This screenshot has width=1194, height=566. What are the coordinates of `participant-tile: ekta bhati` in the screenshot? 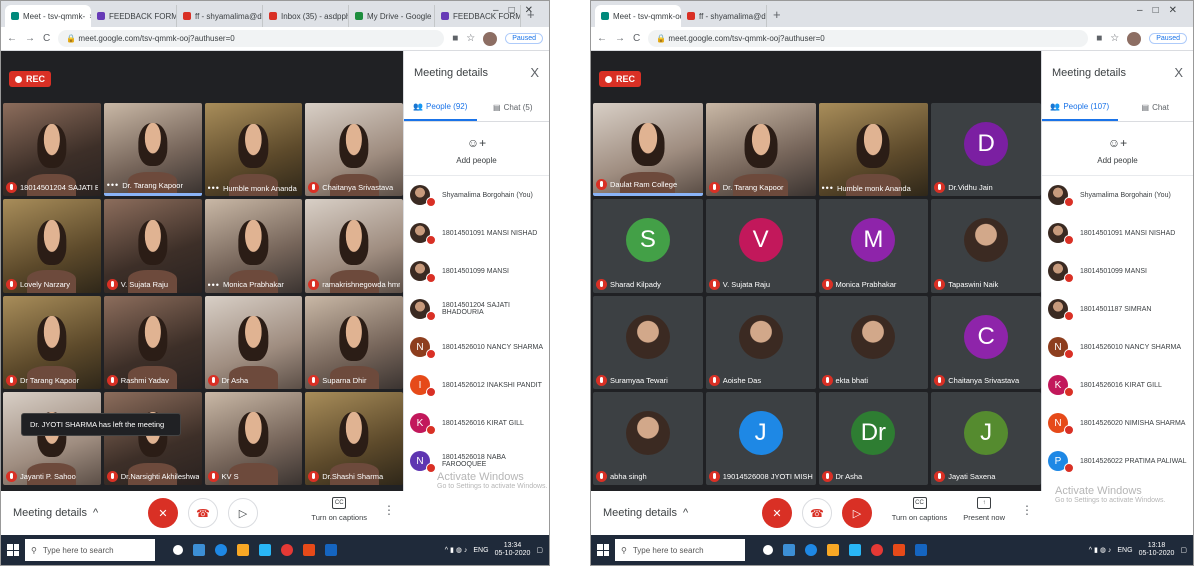 It's located at (873, 342).